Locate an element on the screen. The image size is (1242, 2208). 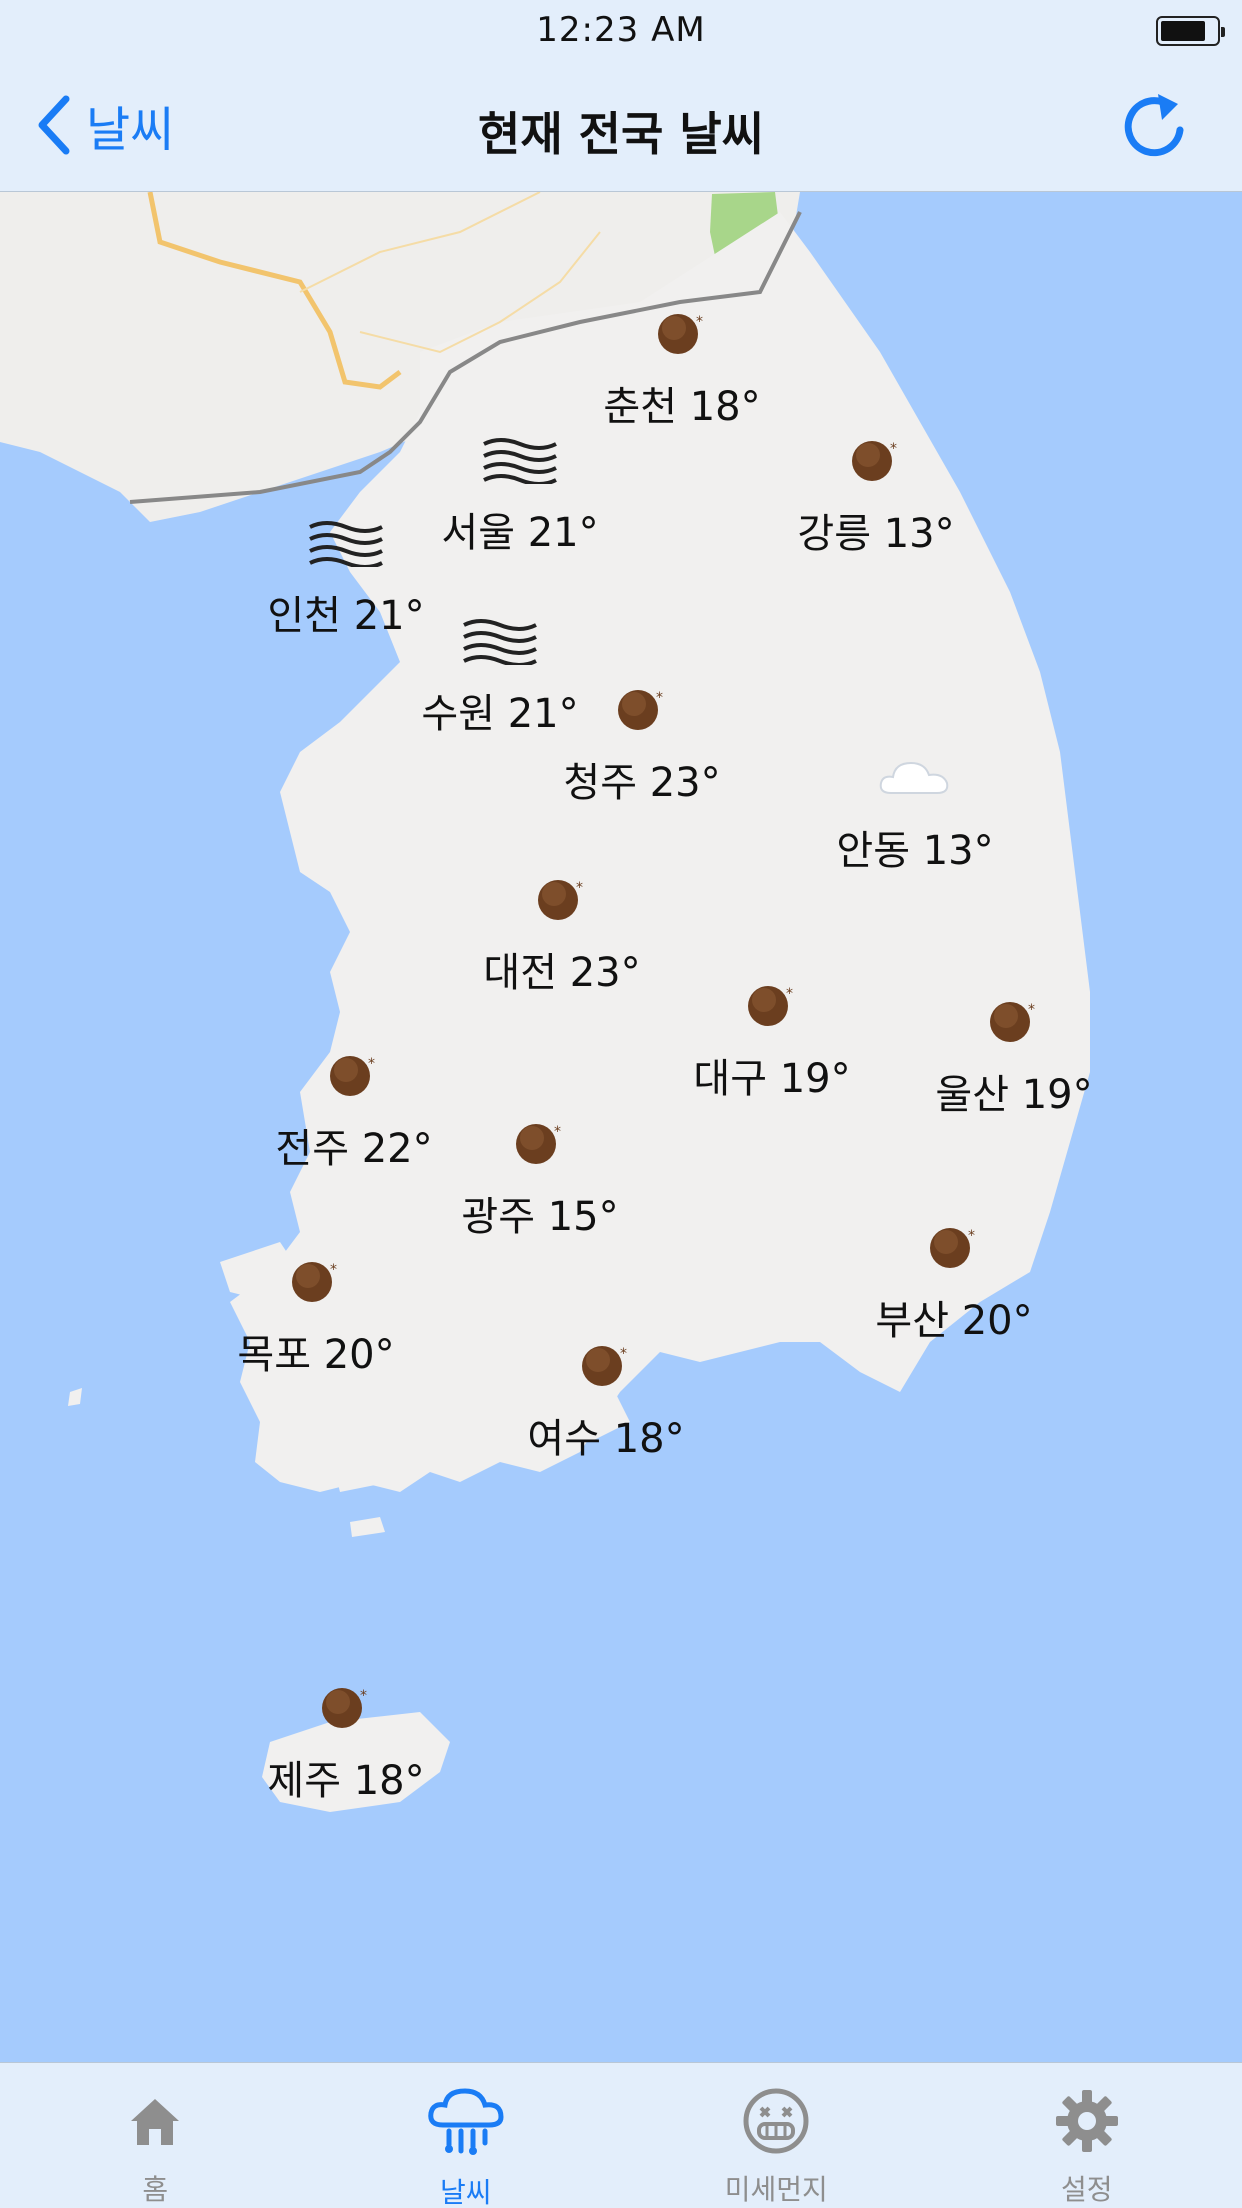
status-time: 12:23 AM is located at coordinates (621, 30).